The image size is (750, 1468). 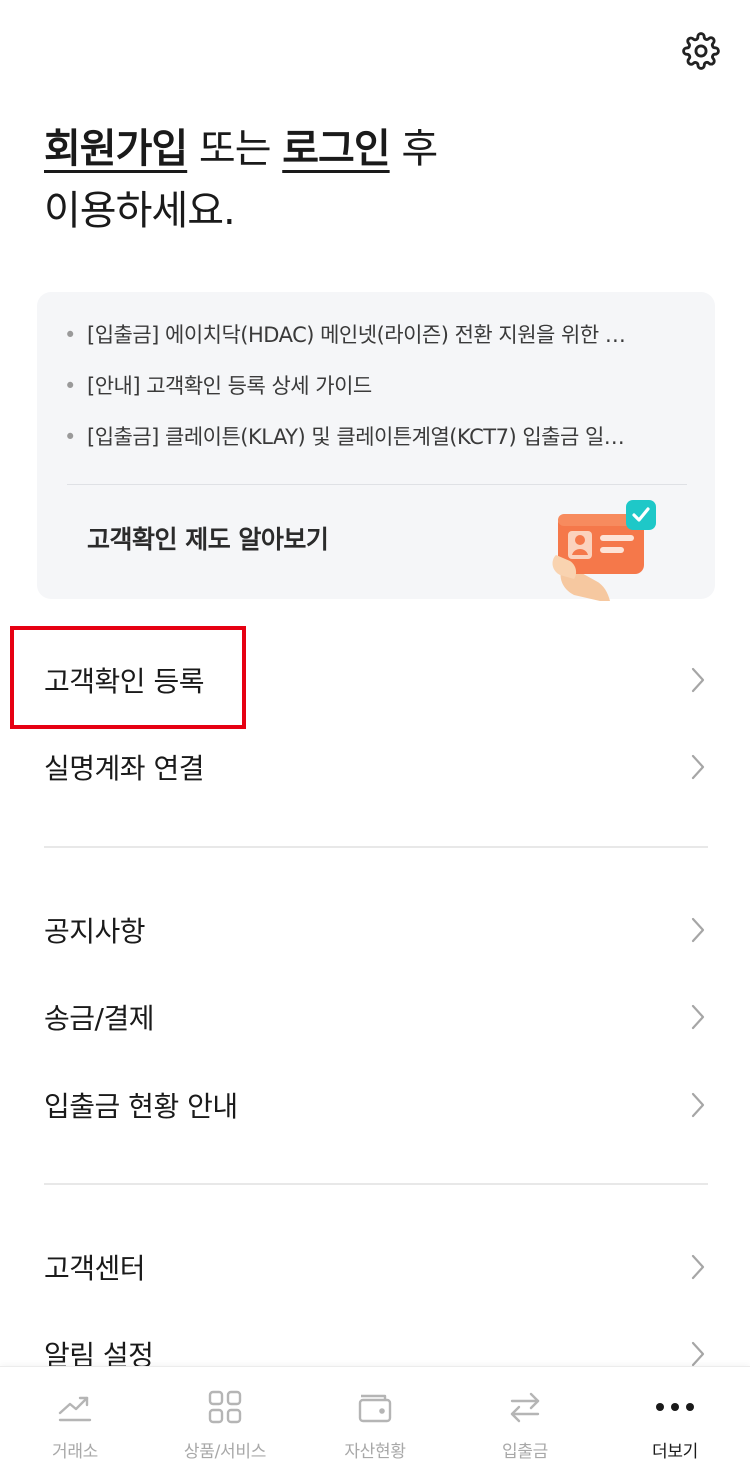 What do you see at coordinates (75, 1452) in the screenshot?
I see `nav-label: 거래소` at bounding box center [75, 1452].